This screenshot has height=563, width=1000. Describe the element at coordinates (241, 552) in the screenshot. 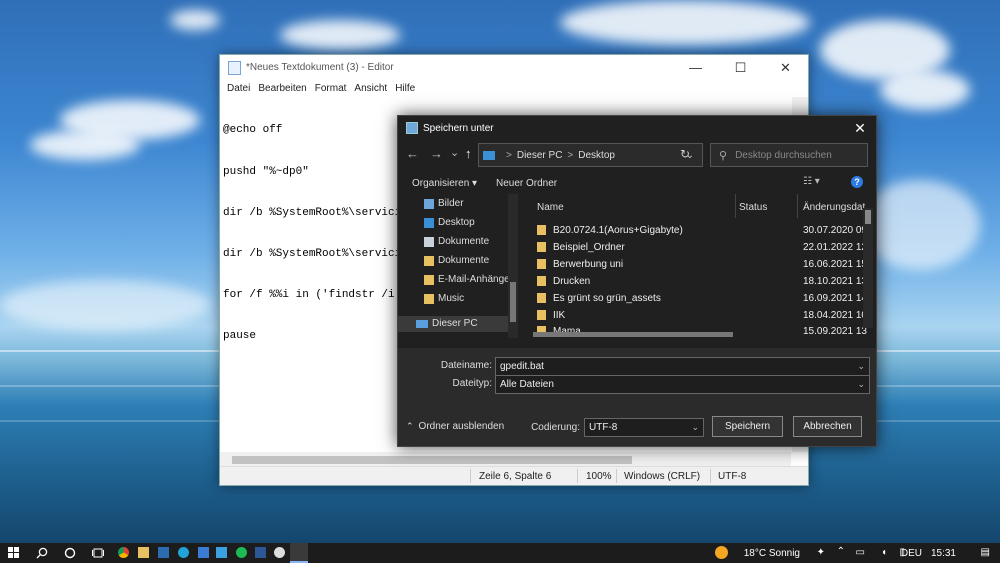

I see `spotify-icon` at that location.